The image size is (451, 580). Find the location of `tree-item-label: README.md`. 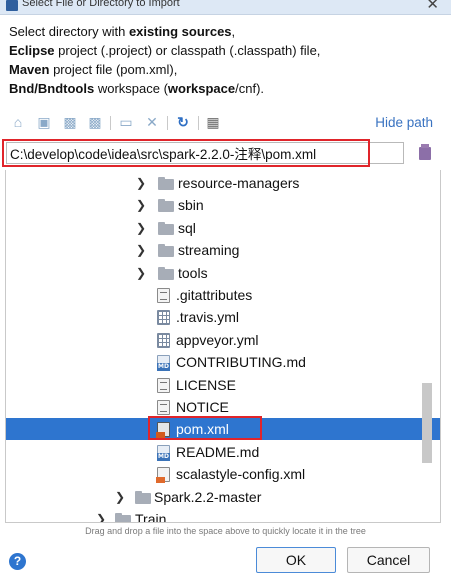

tree-item-label: README.md is located at coordinates (218, 451).